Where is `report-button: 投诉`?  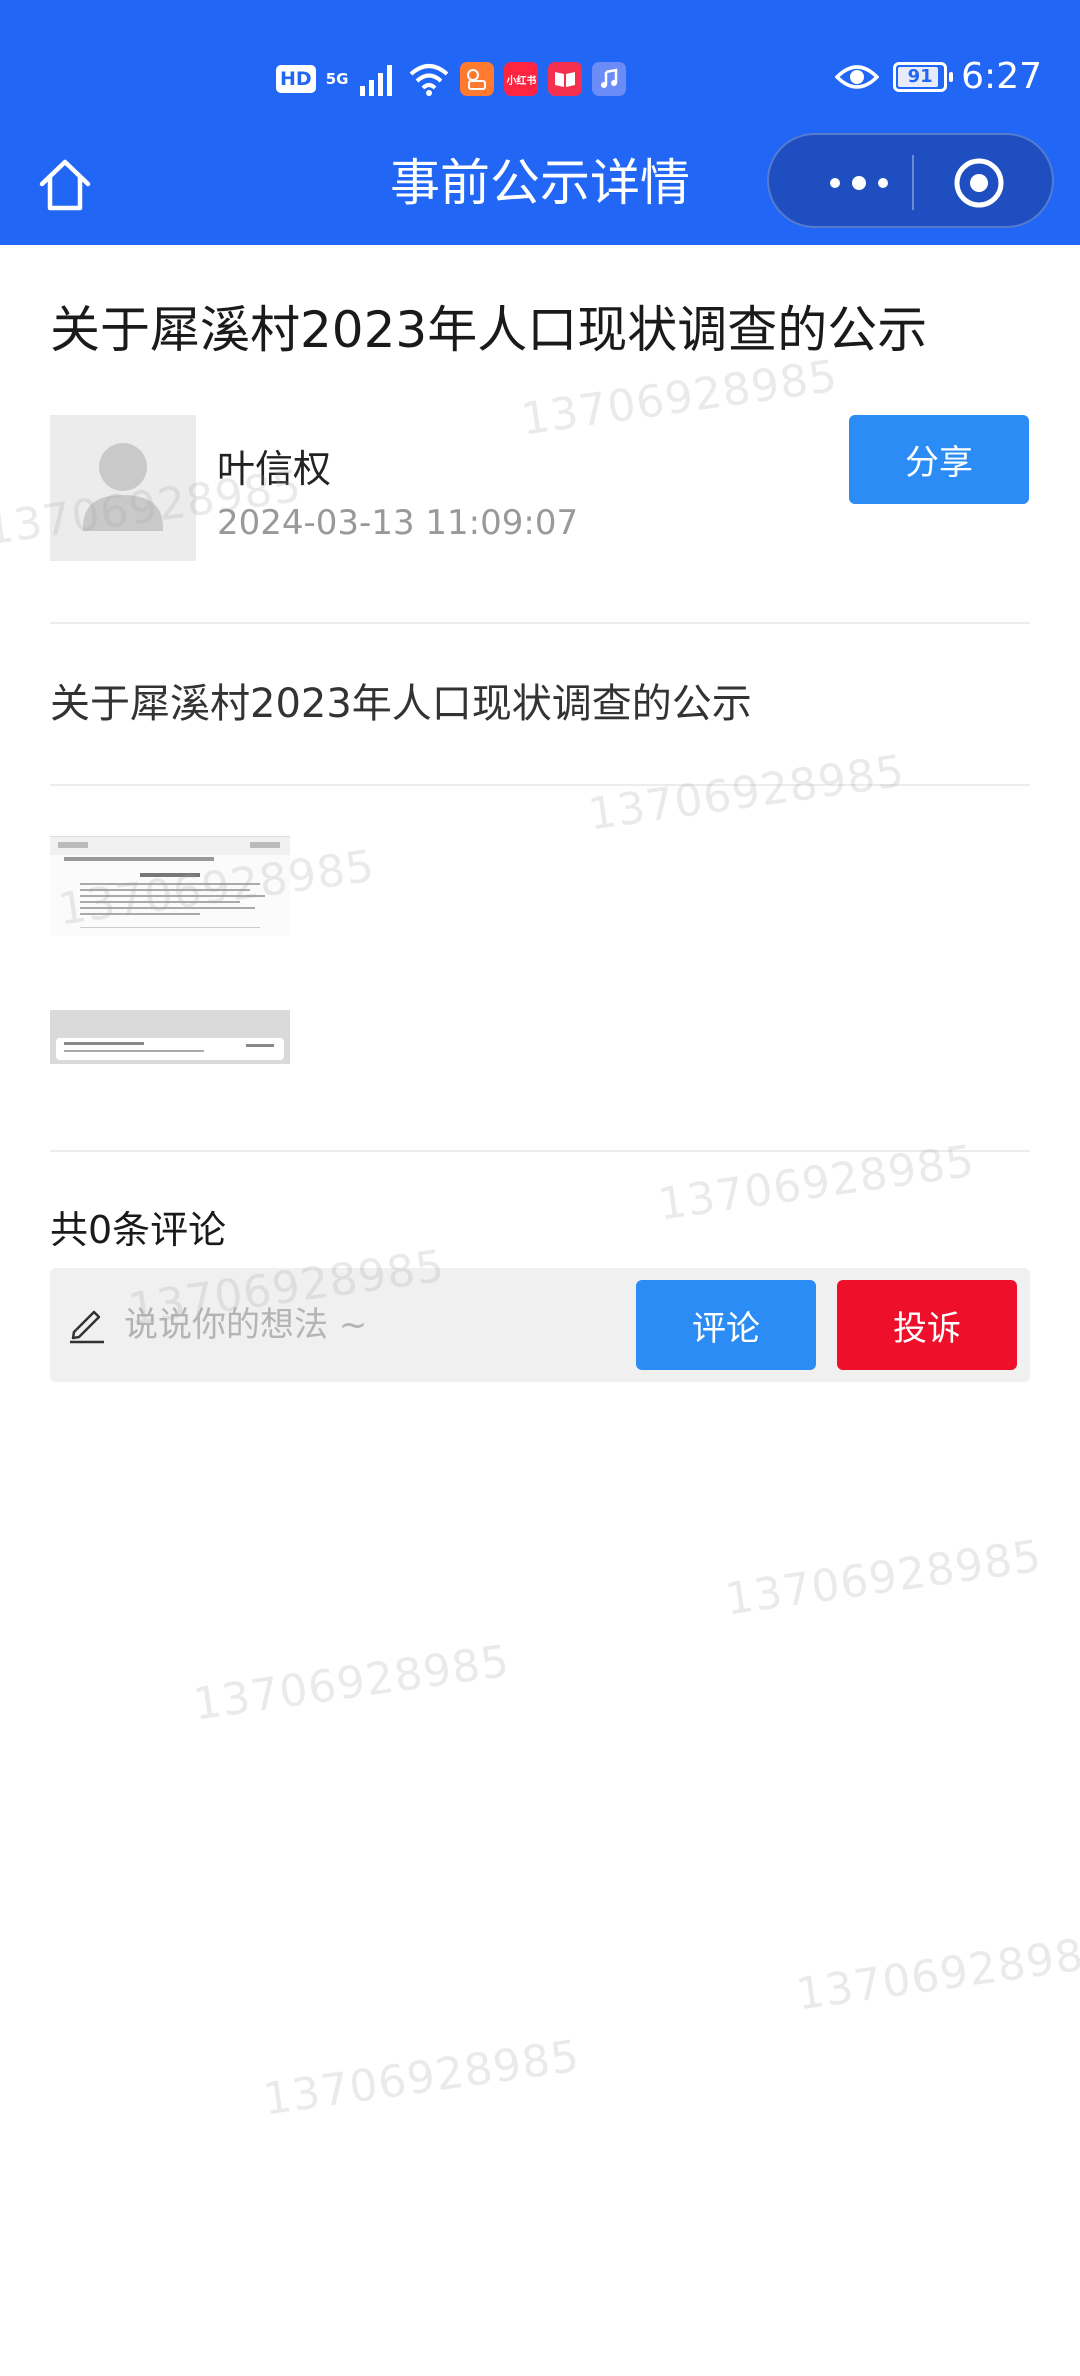
report-button: 投诉 is located at coordinates (927, 1325).